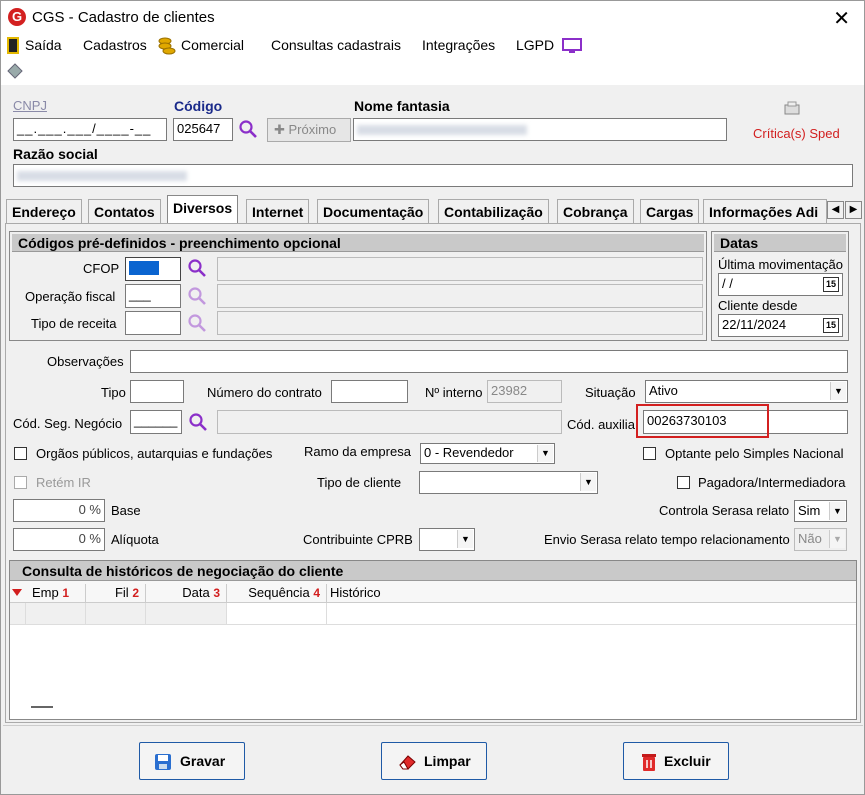 This screenshot has height=795, width=865. I want to click on codigo-input: 025647, so click(203, 129).